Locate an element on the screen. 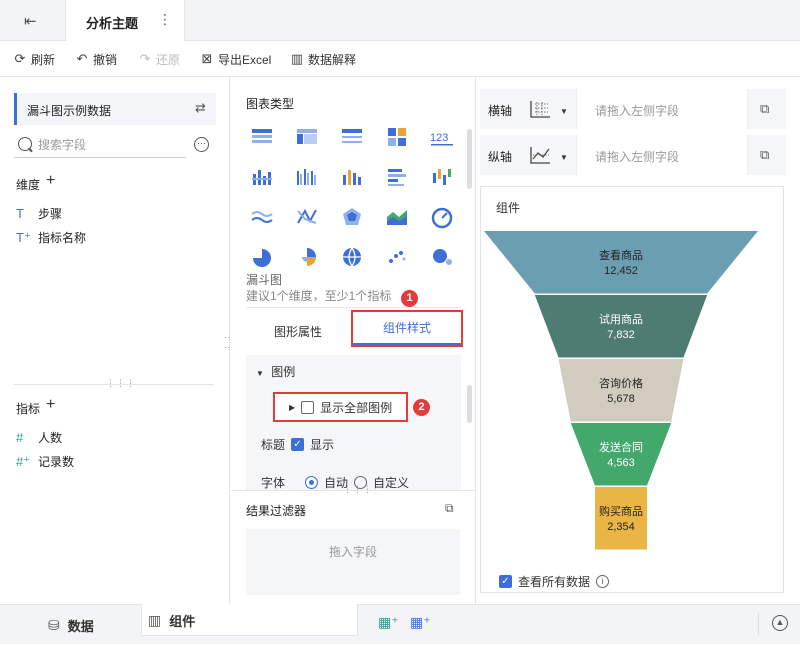  font-setting: 字体 自动 自定义 is located at coordinates (335, 483).